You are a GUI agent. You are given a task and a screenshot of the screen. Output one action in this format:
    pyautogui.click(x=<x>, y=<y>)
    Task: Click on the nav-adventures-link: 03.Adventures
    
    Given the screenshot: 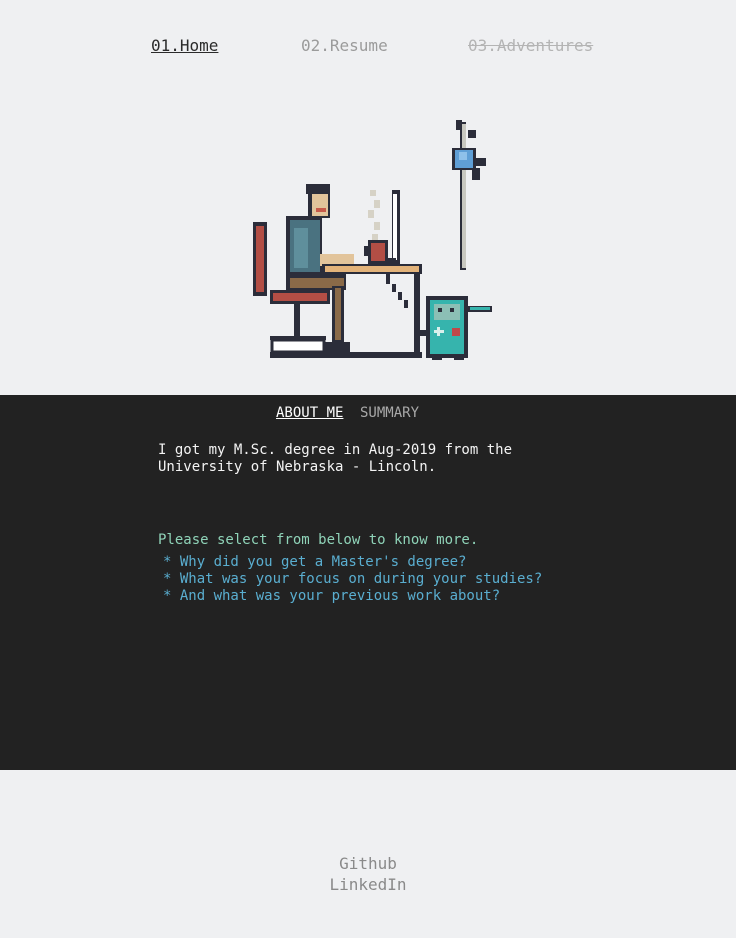 What is the action you would take?
    pyautogui.click(x=530, y=45)
    